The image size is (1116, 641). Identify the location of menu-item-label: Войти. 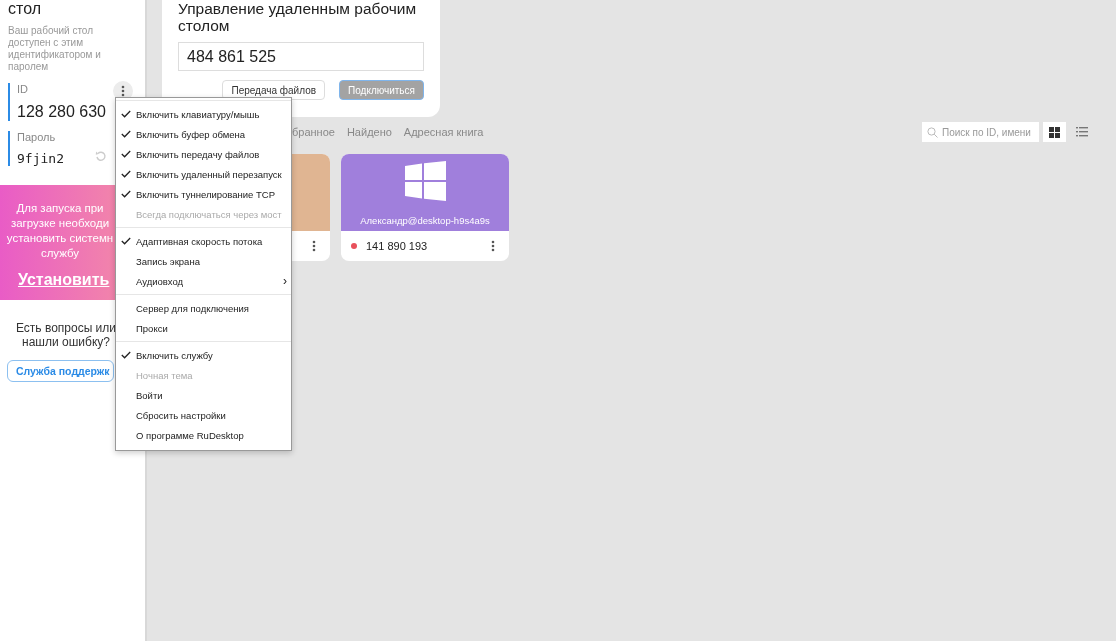
(149, 395).